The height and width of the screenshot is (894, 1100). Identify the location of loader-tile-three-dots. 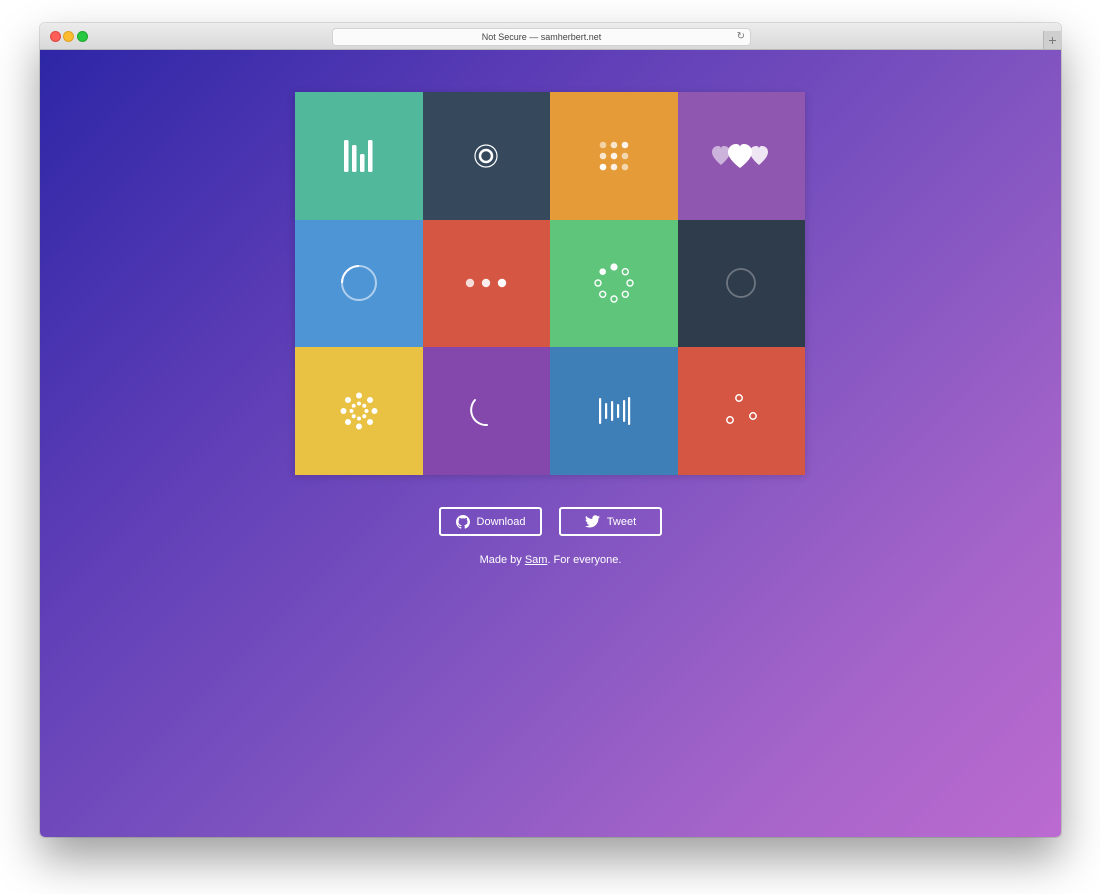
(486, 283).